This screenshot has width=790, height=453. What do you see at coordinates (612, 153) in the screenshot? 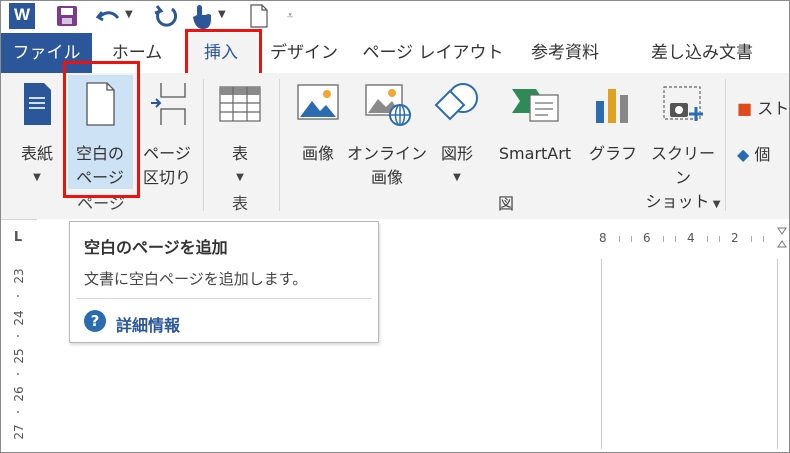
I see `chart-label: グラフ` at bounding box center [612, 153].